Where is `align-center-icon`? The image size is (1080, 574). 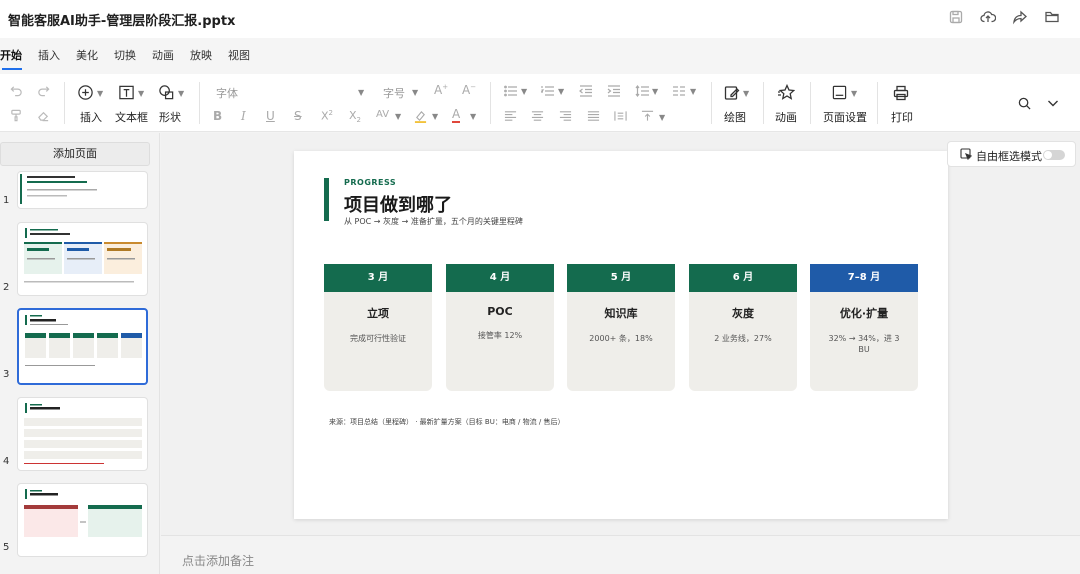
align-center-icon is located at coordinates (537, 116).